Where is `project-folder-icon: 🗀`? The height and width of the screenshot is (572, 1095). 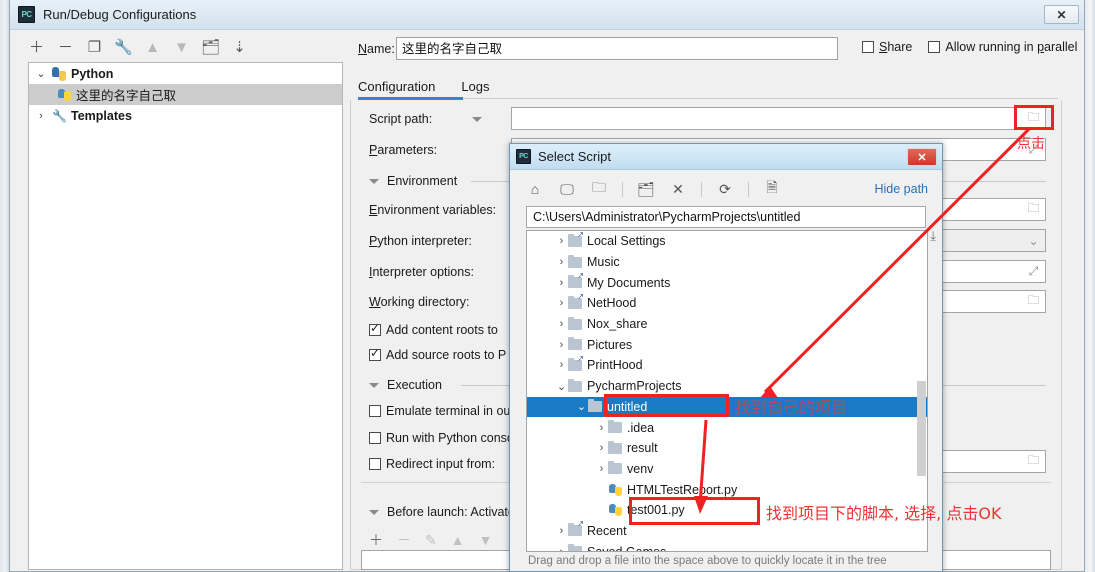 project-folder-icon: 🗀 is located at coordinates (599, 188).